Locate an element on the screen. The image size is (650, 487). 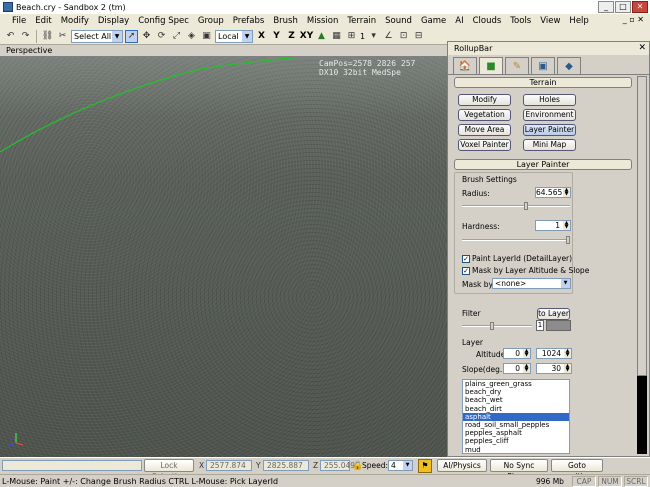
filter-slider-knob is located at coordinates (492, 326).